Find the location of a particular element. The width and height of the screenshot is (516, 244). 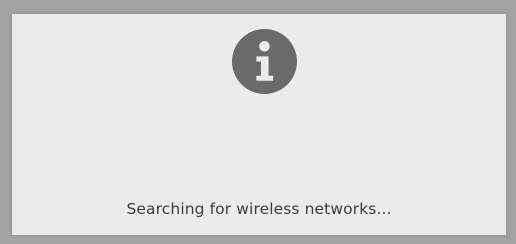

info-icon is located at coordinates (264, 61).